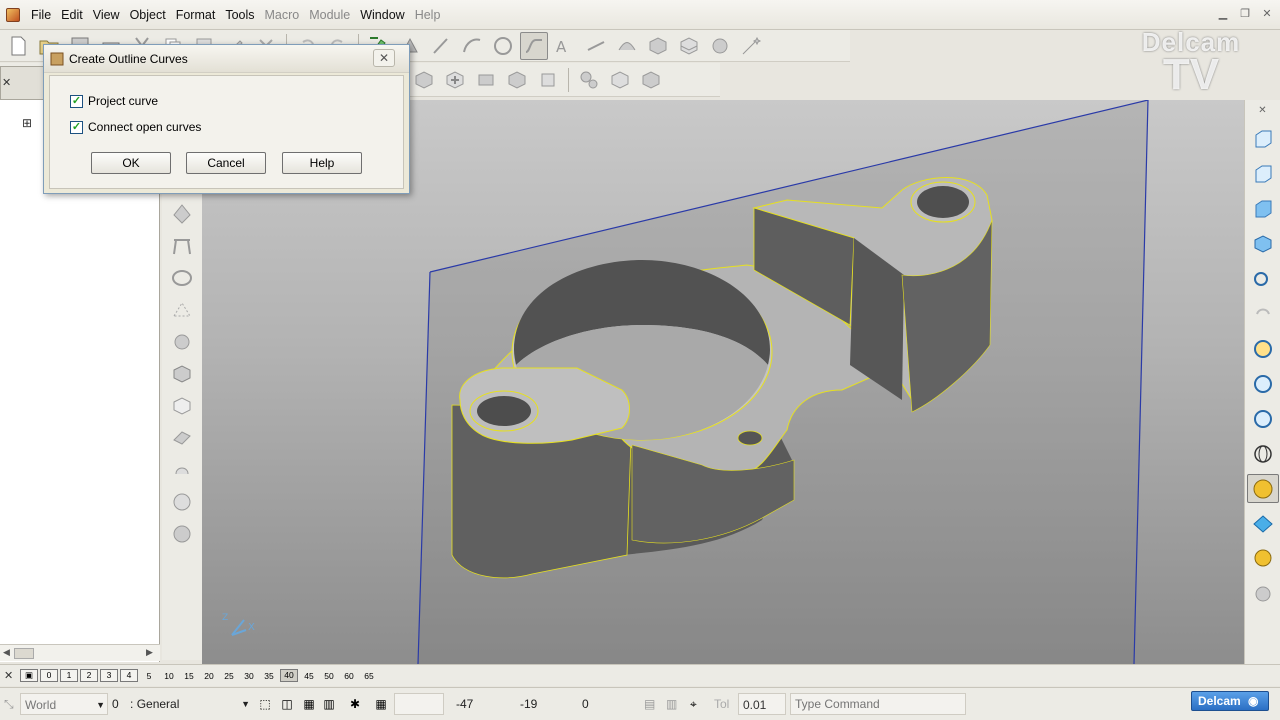 This screenshot has width=1280, height=720. I want to click on level-number: 25, so click(229, 676).